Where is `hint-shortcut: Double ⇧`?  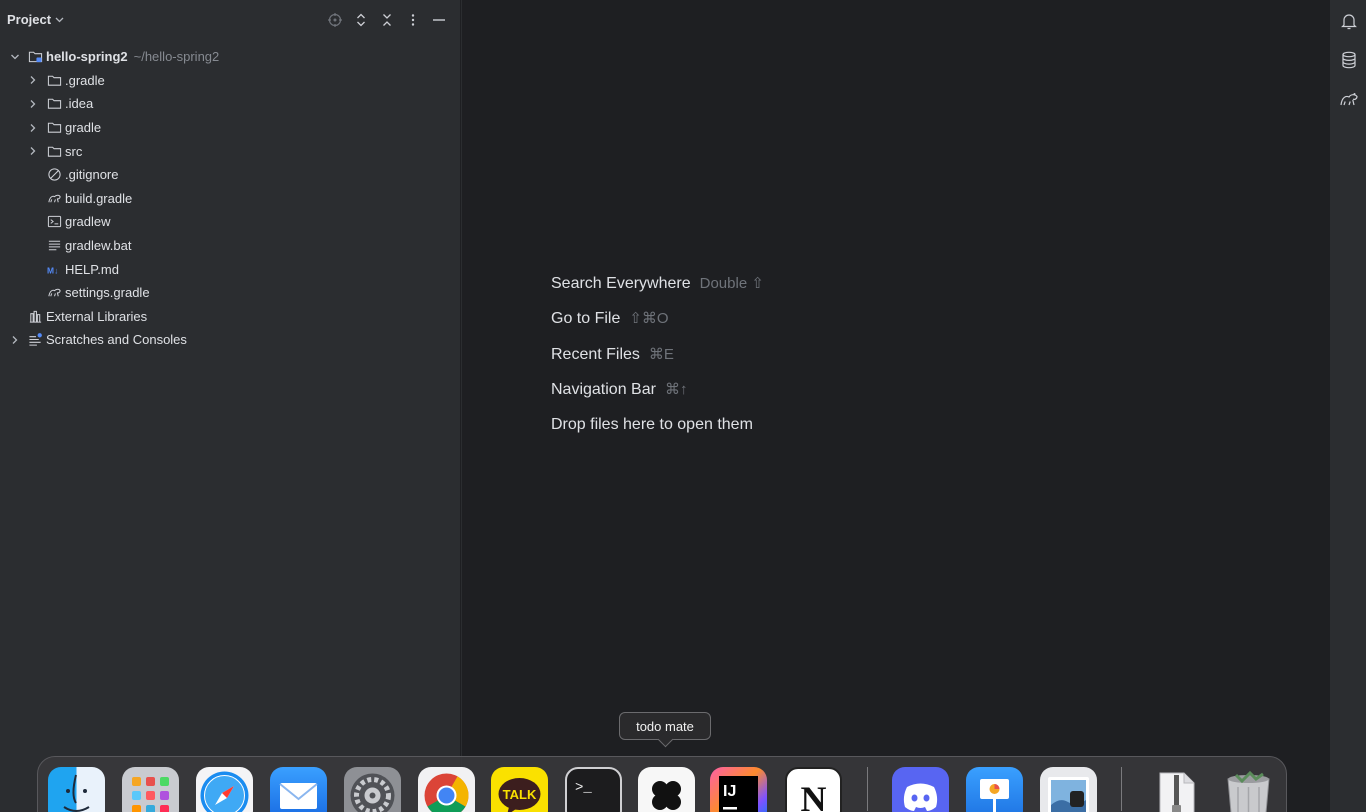
hint-shortcut: Double ⇧ is located at coordinates (731, 283).